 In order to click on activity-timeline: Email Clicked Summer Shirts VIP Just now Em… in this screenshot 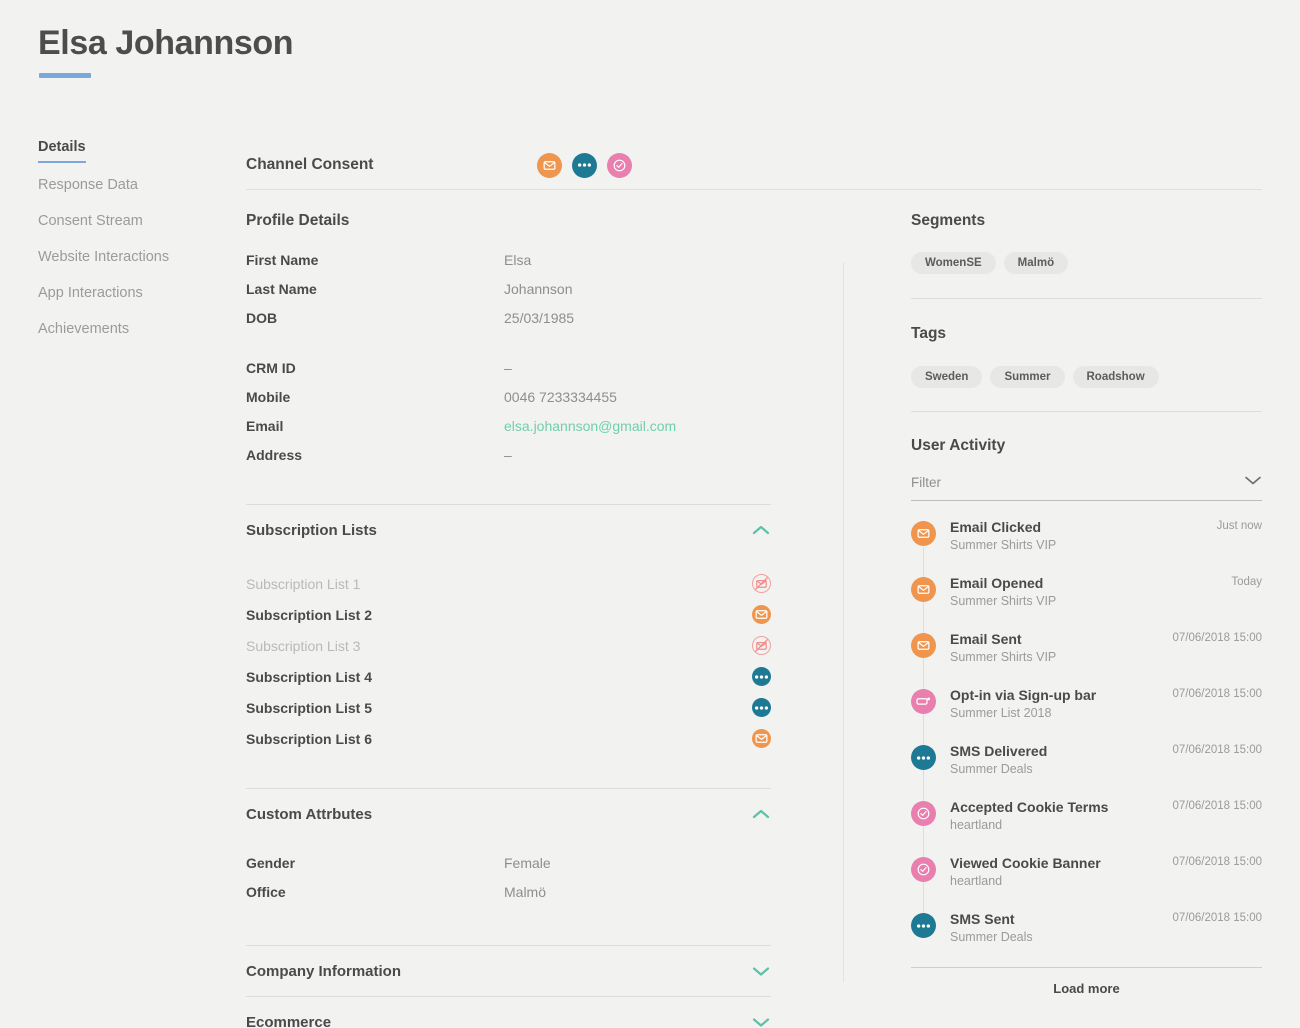, I will do `click(1086, 727)`.